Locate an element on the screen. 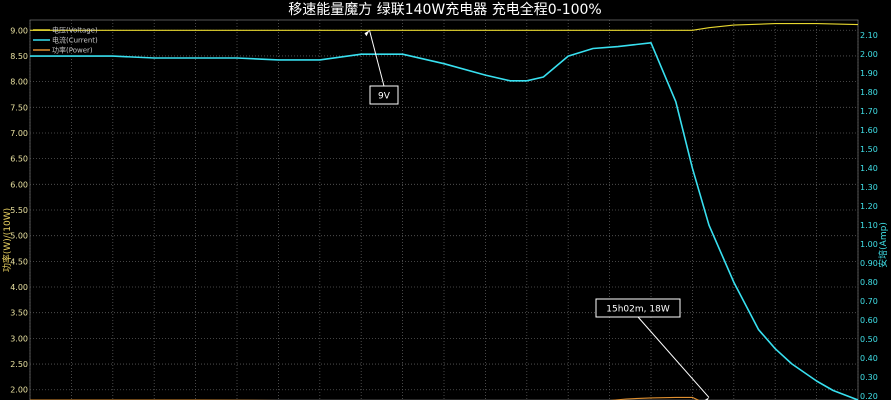 Image resolution: width=891 pixels, height=400 pixels. right-tick-label: 0.80 is located at coordinates (869, 282).